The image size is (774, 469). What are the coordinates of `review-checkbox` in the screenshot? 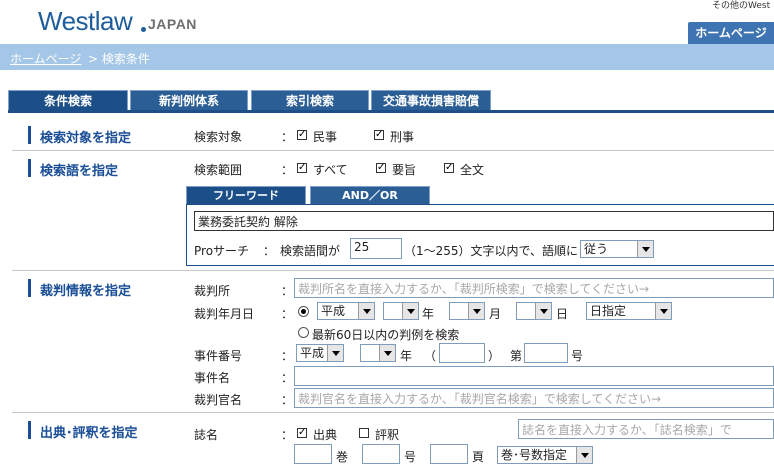 It's located at (364, 433).